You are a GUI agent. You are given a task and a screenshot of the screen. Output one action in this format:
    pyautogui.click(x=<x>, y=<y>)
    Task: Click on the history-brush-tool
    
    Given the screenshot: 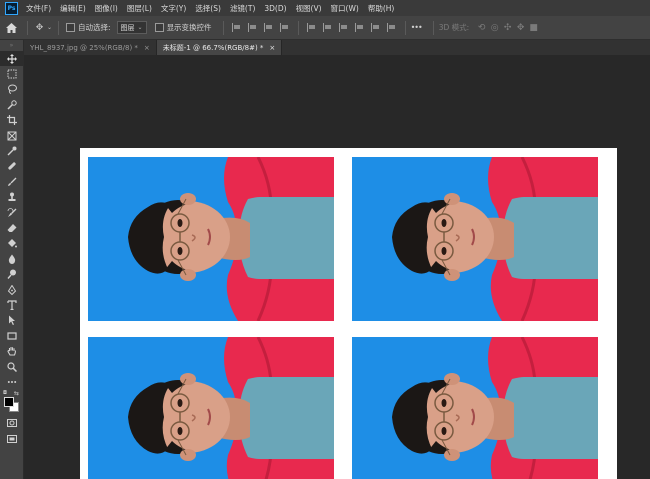 What is the action you would take?
    pyautogui.click(x=11, y=212)
    